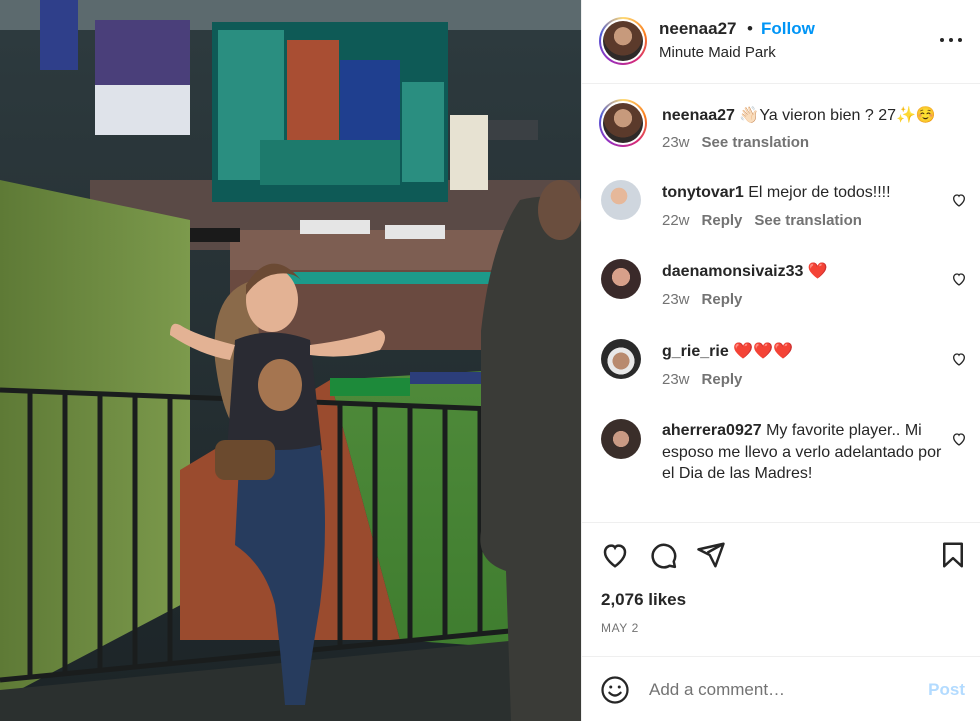  I want to click on author-avatar, so click(623, 41).